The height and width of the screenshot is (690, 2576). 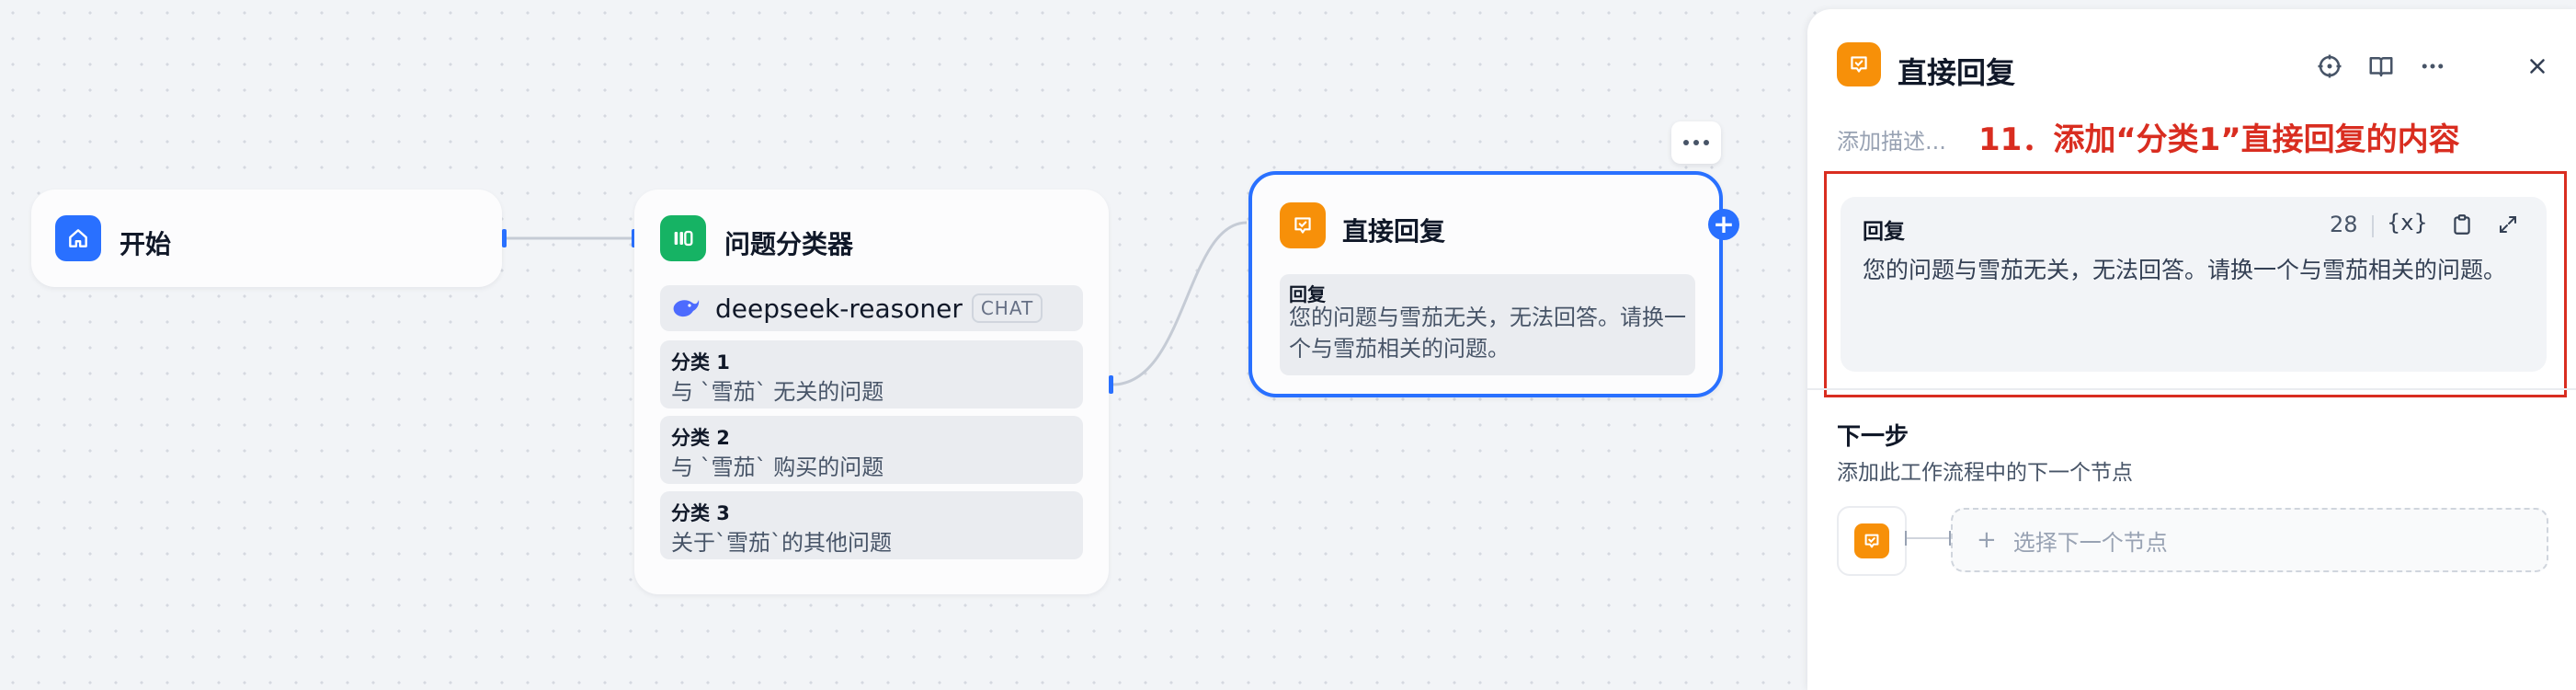 I want to click on select-next-node-button: + 选择下一个节点, so click(x=2249, y=540).